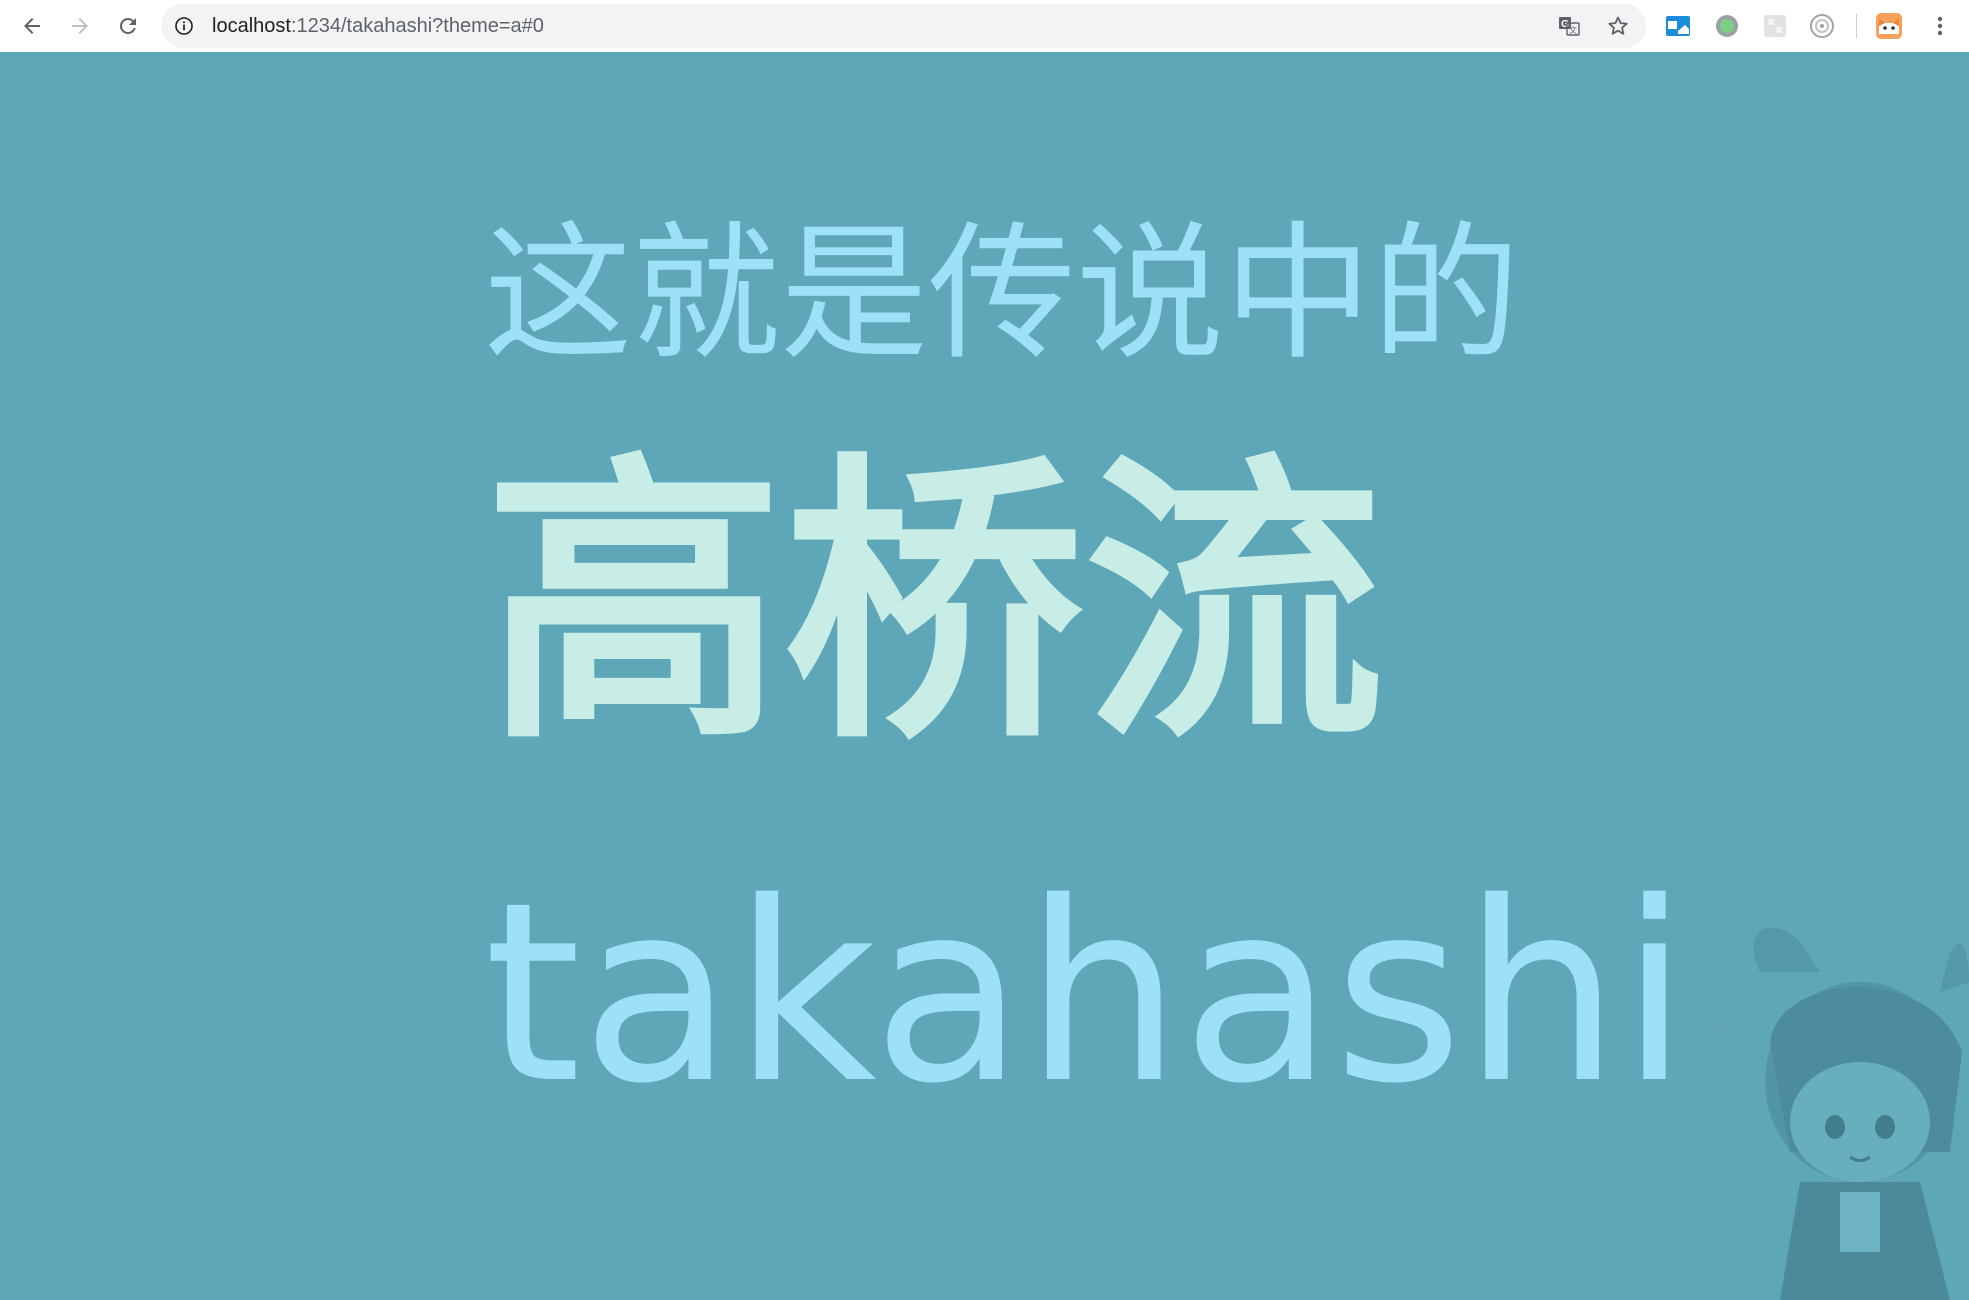 The width and height of the screenshot is (1969, 1300). I want to click on svg-text: G, so click(1565, 24).